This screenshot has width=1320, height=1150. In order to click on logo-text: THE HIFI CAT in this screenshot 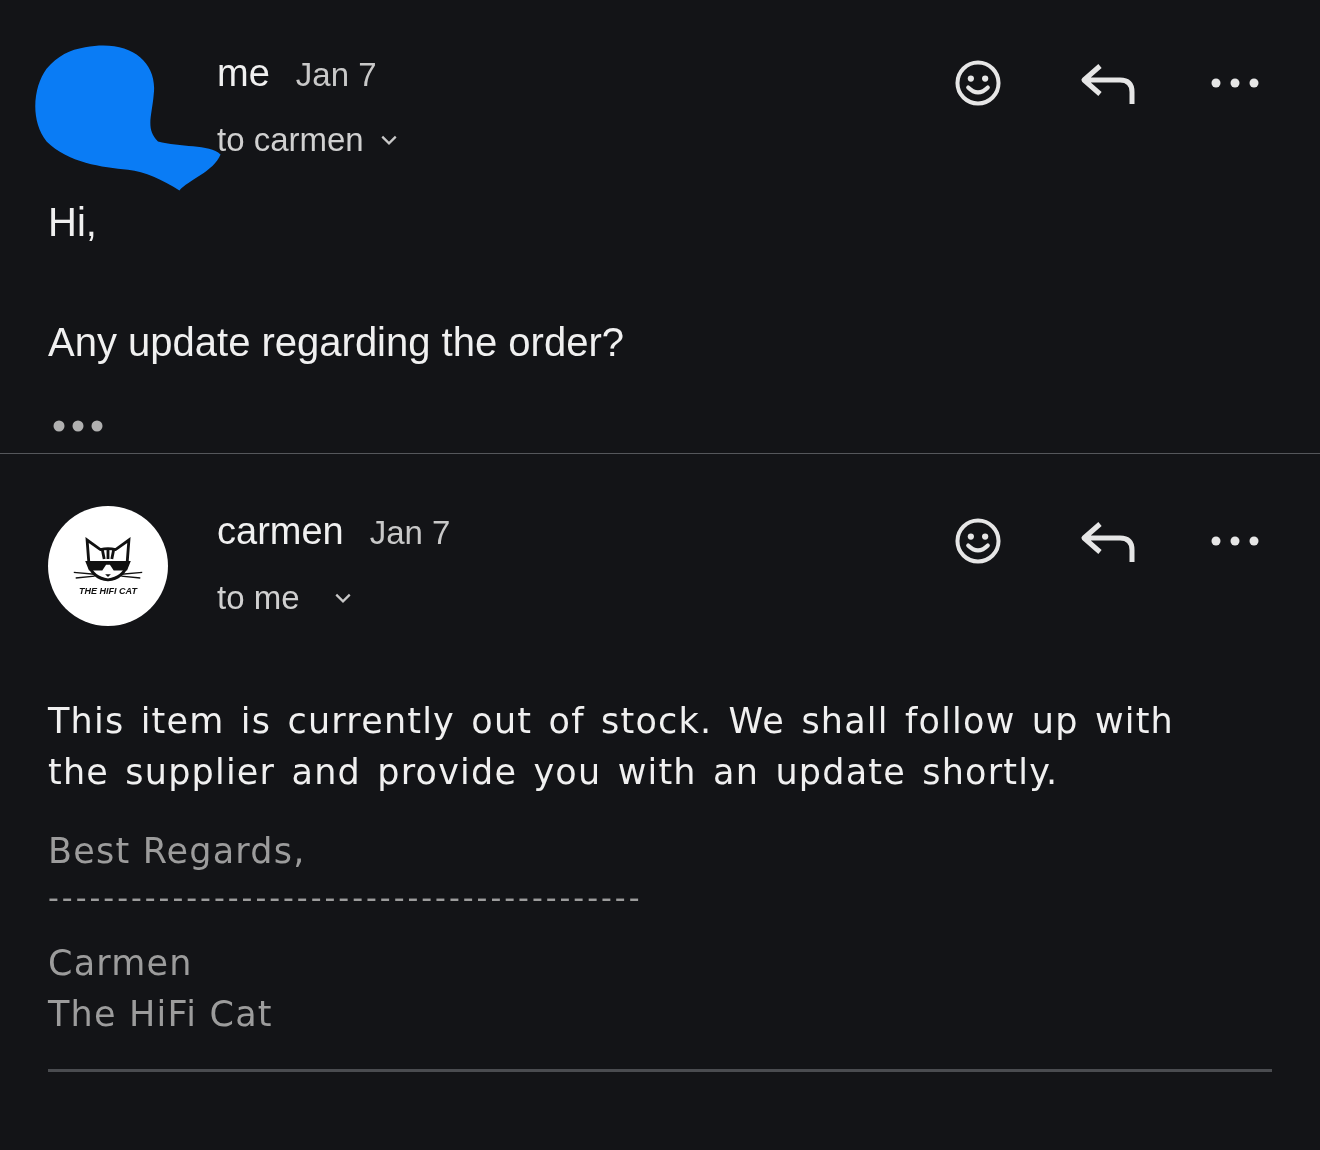, I will do `click(108, 591)`.